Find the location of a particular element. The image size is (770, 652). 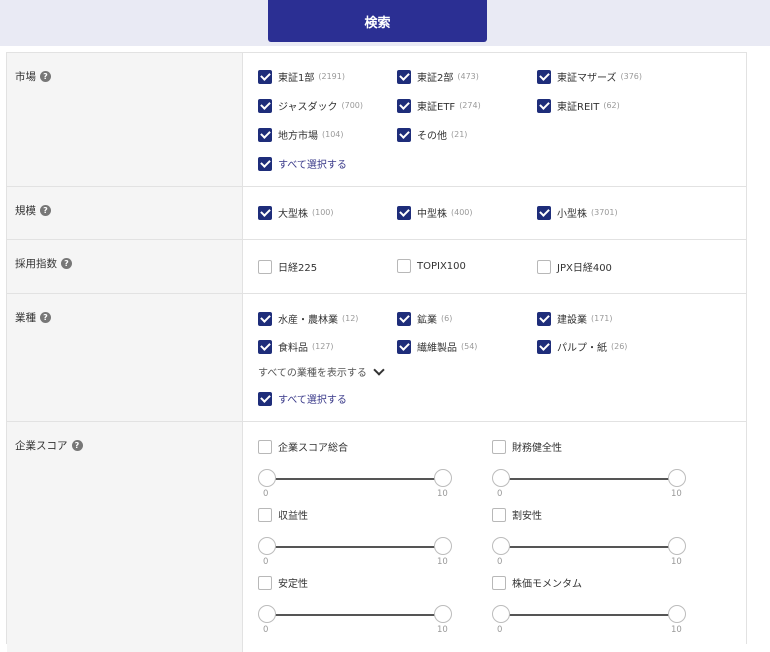

checkbox-scale-mid: 中型株 (400) is located at coordinates (435, 212).